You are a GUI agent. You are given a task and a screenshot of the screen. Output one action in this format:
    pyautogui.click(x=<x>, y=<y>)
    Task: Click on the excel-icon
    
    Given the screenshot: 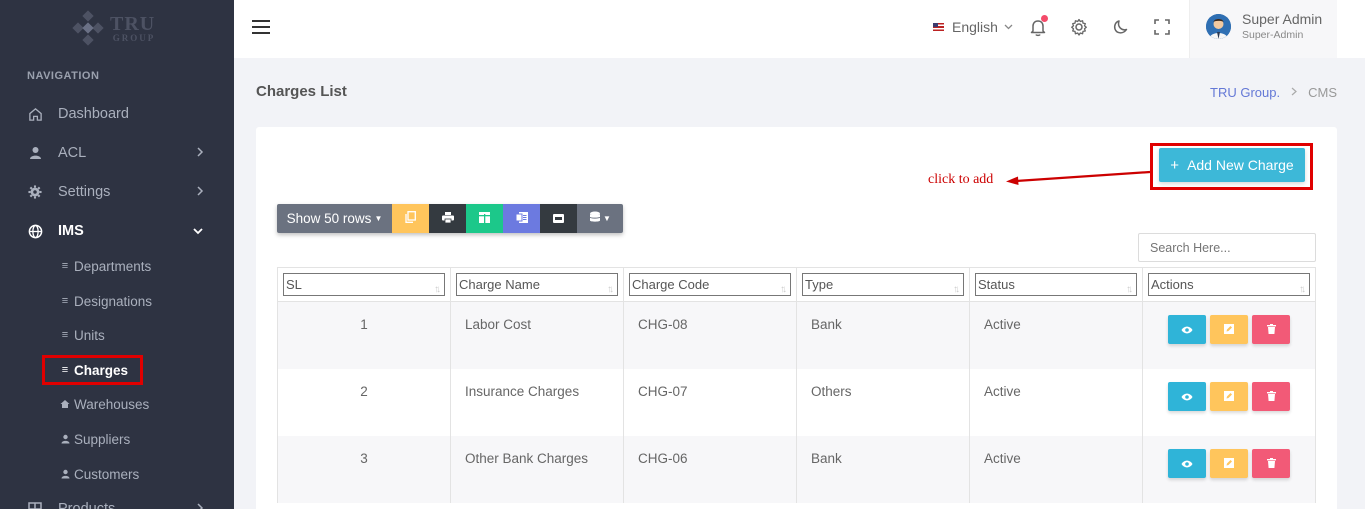 What is the action you would take?
    pyautogui.click(x=484, y=218)
    